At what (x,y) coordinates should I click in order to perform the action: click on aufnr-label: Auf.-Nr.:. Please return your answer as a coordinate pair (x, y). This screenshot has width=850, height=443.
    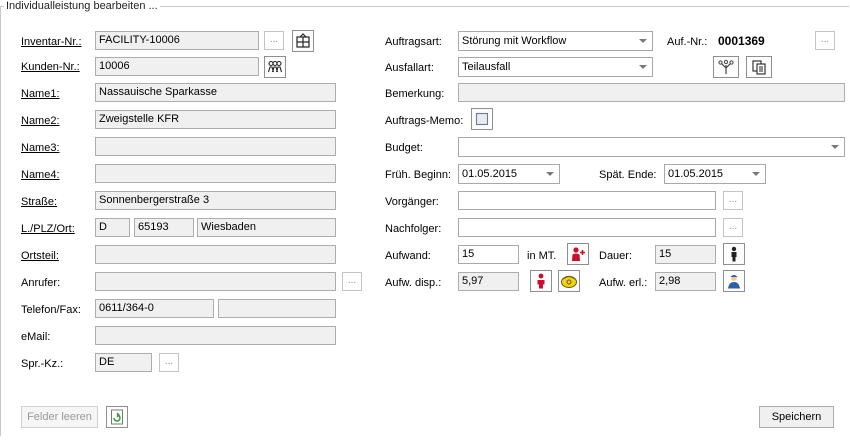
    Looking at the image, I should click on (687, 42).